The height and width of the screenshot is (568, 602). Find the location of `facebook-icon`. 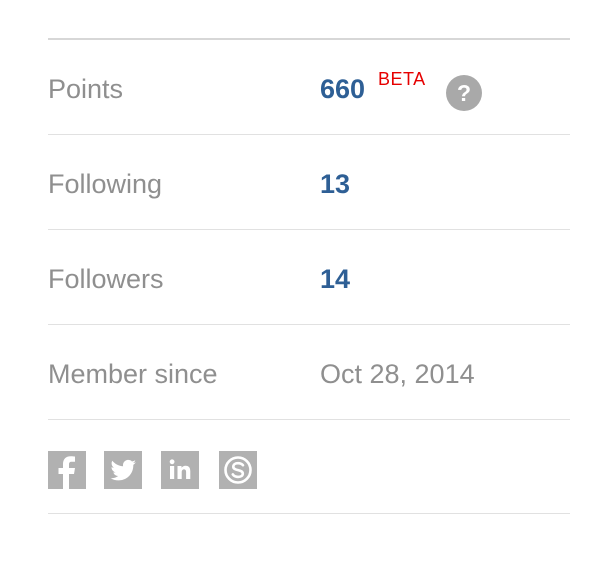

facebook-icon is located at coordinates (67, 470).